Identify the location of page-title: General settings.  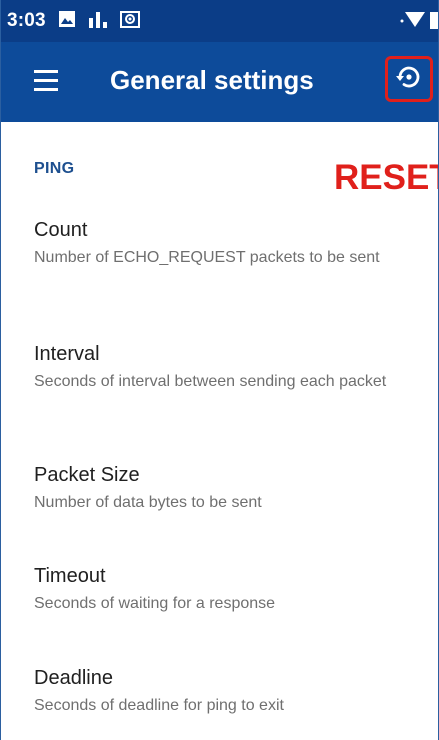
(212, 80).